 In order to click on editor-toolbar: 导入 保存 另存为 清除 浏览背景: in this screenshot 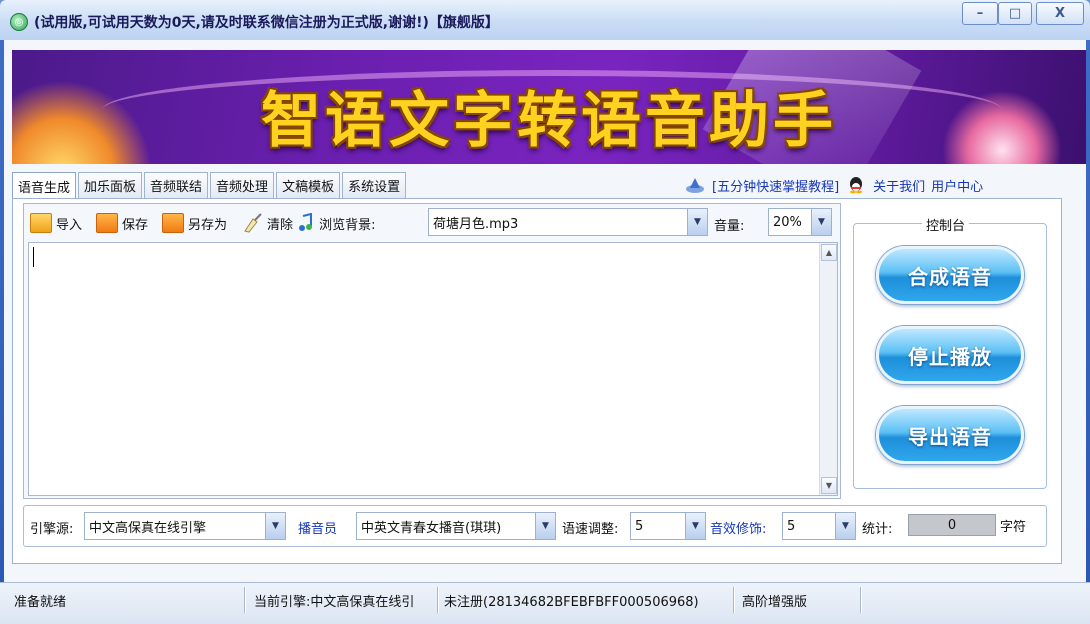, I will do `click(203, 223)`.